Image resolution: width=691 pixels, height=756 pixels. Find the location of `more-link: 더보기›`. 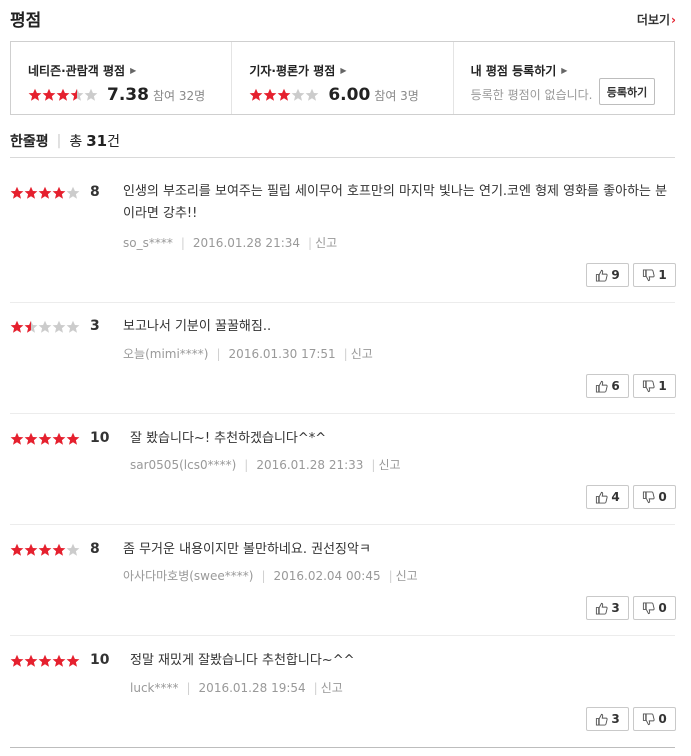

more-link: 더보기› is located at coordinates (656, 19).